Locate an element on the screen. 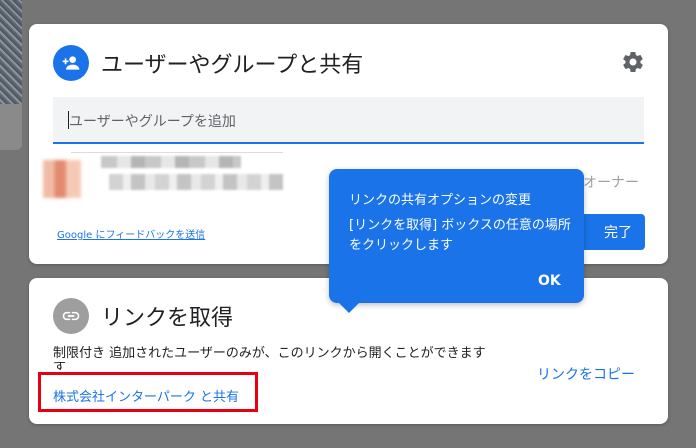  tooltip-ok-button: OK is located at coordinates (549, 281).